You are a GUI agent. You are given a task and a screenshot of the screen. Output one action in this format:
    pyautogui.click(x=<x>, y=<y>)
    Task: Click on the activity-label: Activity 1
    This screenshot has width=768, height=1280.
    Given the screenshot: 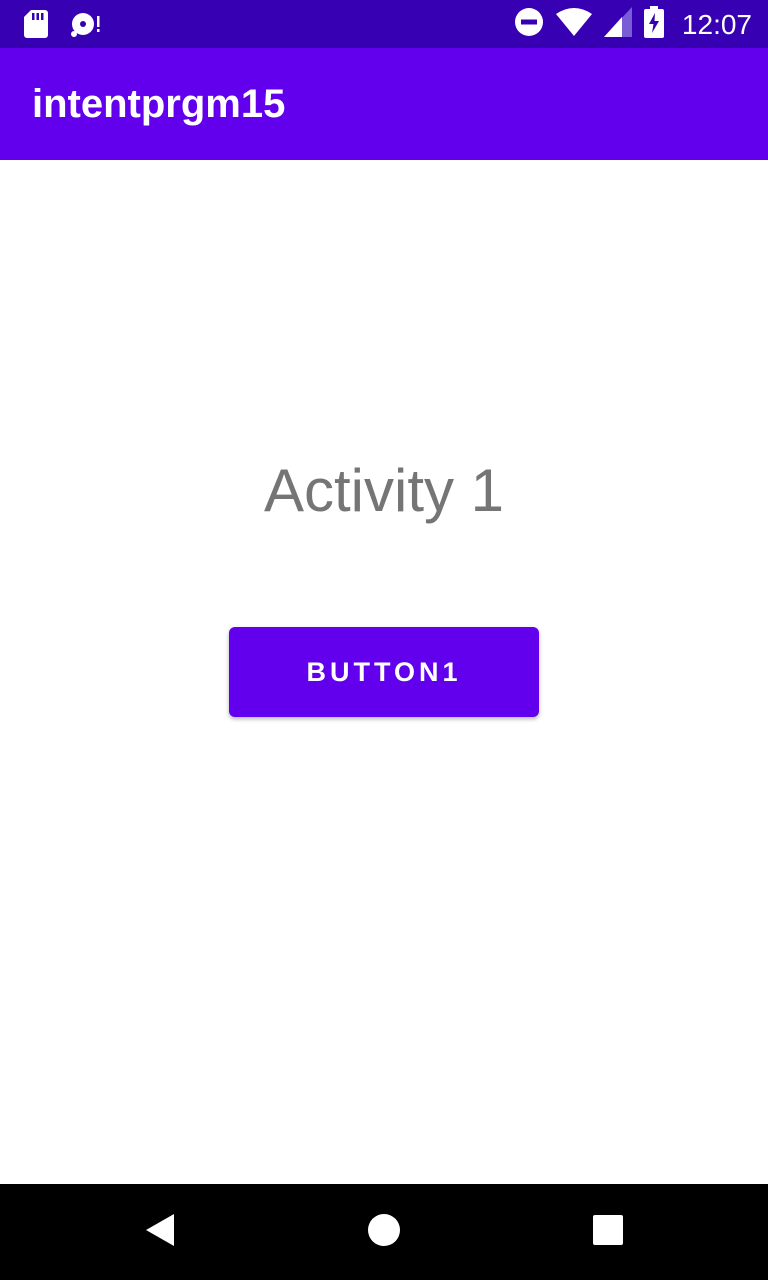 What is the action you would take?
    pyautogui.click(x=384, y=490)
    